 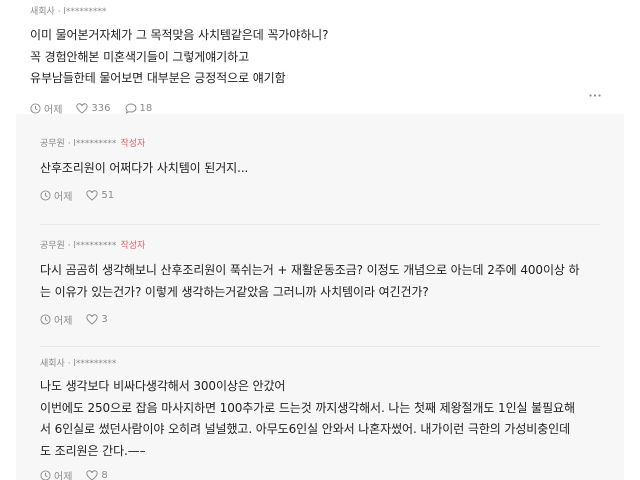 I want to click on like-button: 3, so click(x=97, y=319).